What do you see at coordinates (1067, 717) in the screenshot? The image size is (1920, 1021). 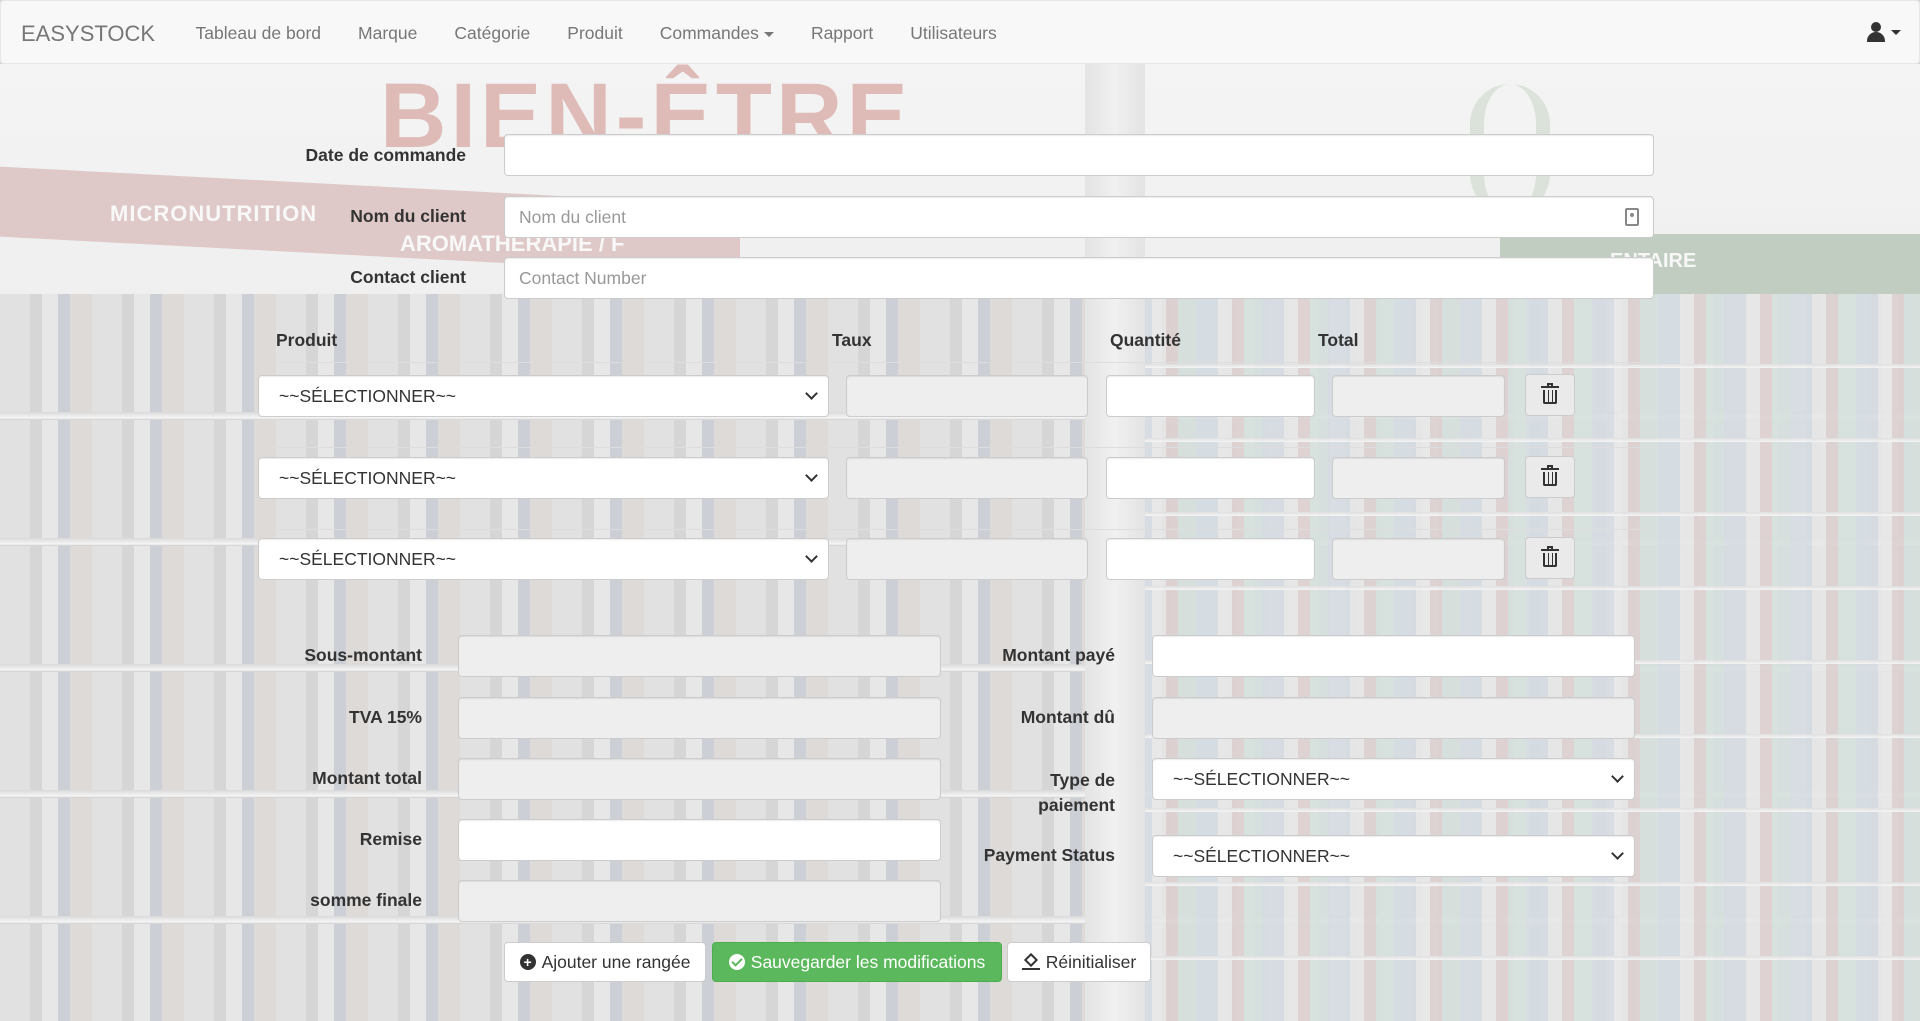 I see `due-amount-label: Montant dû` at bounding box center [1067, 717].